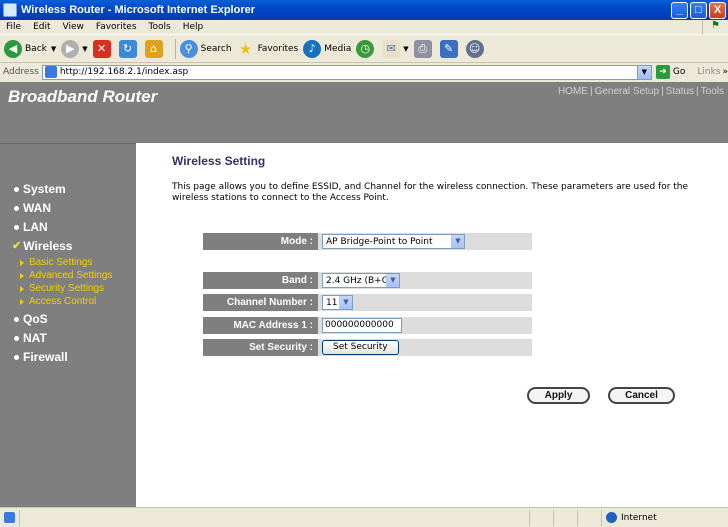 Image resolution: width=728 pixels, height=527 pixels. What do you see at coordinates (698, 10) in the screenshot?
I see `maximize-button: □` at bounding box center [698, 10].